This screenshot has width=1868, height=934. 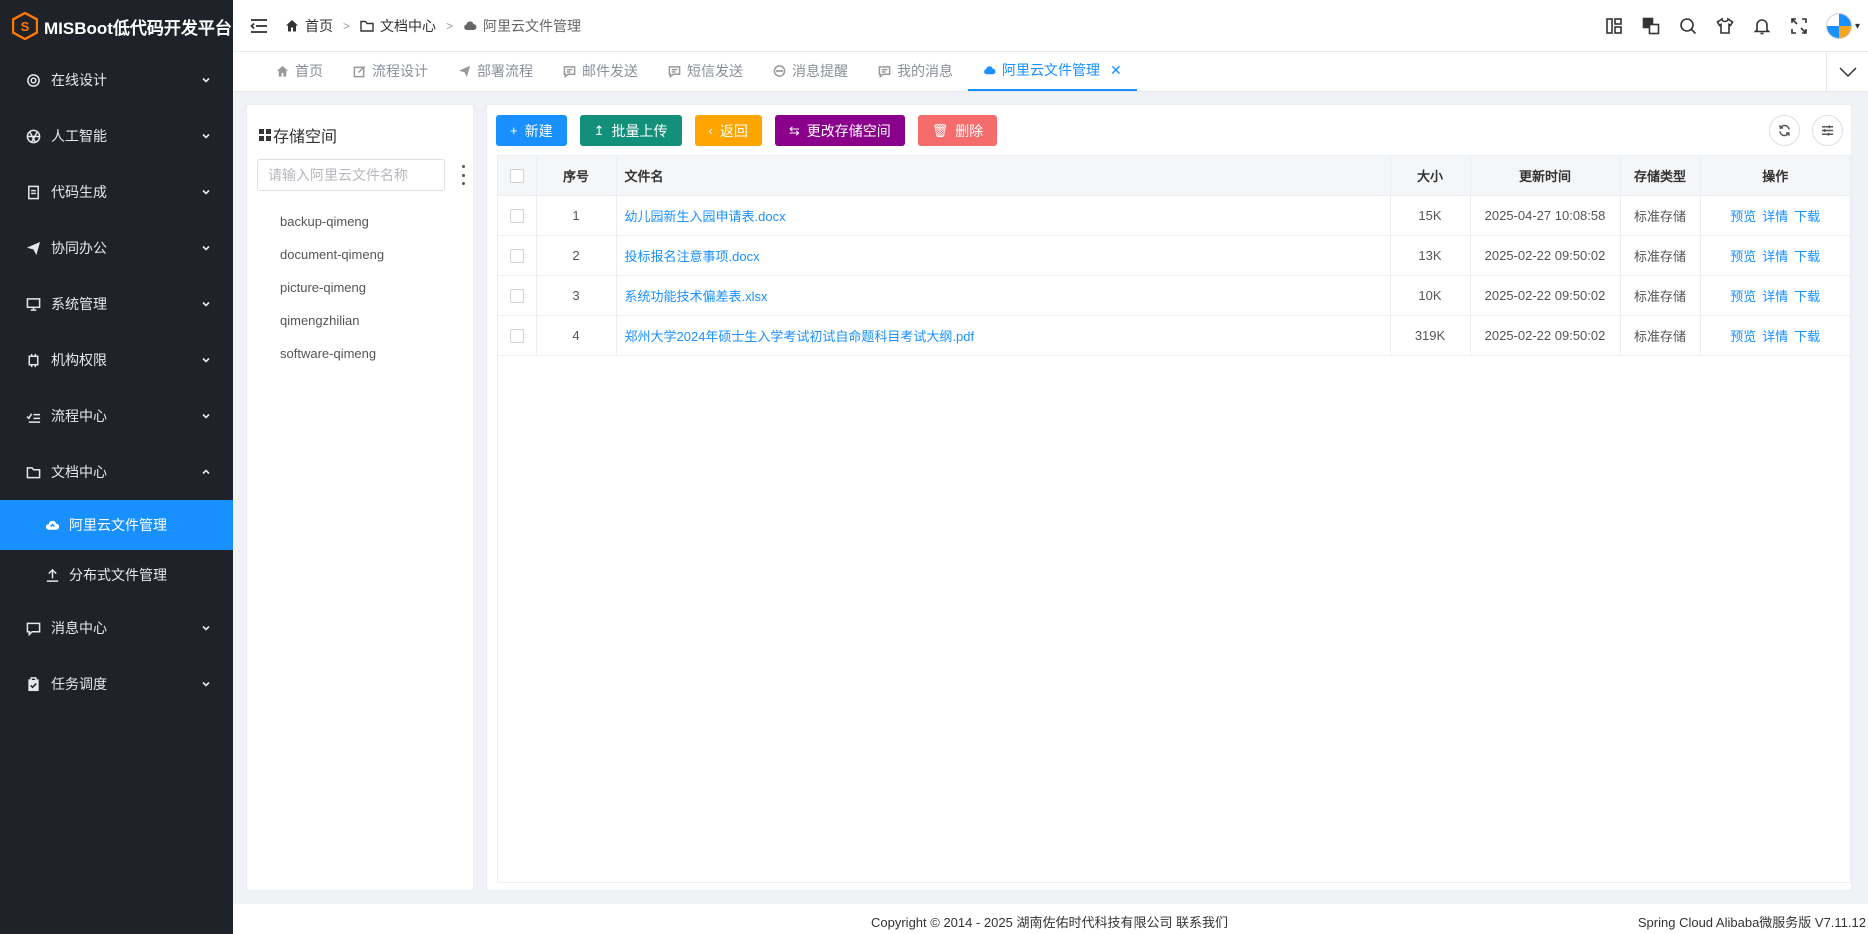 I want to click on bucket-item: qimengzhilian, so click(x=332, y=320).